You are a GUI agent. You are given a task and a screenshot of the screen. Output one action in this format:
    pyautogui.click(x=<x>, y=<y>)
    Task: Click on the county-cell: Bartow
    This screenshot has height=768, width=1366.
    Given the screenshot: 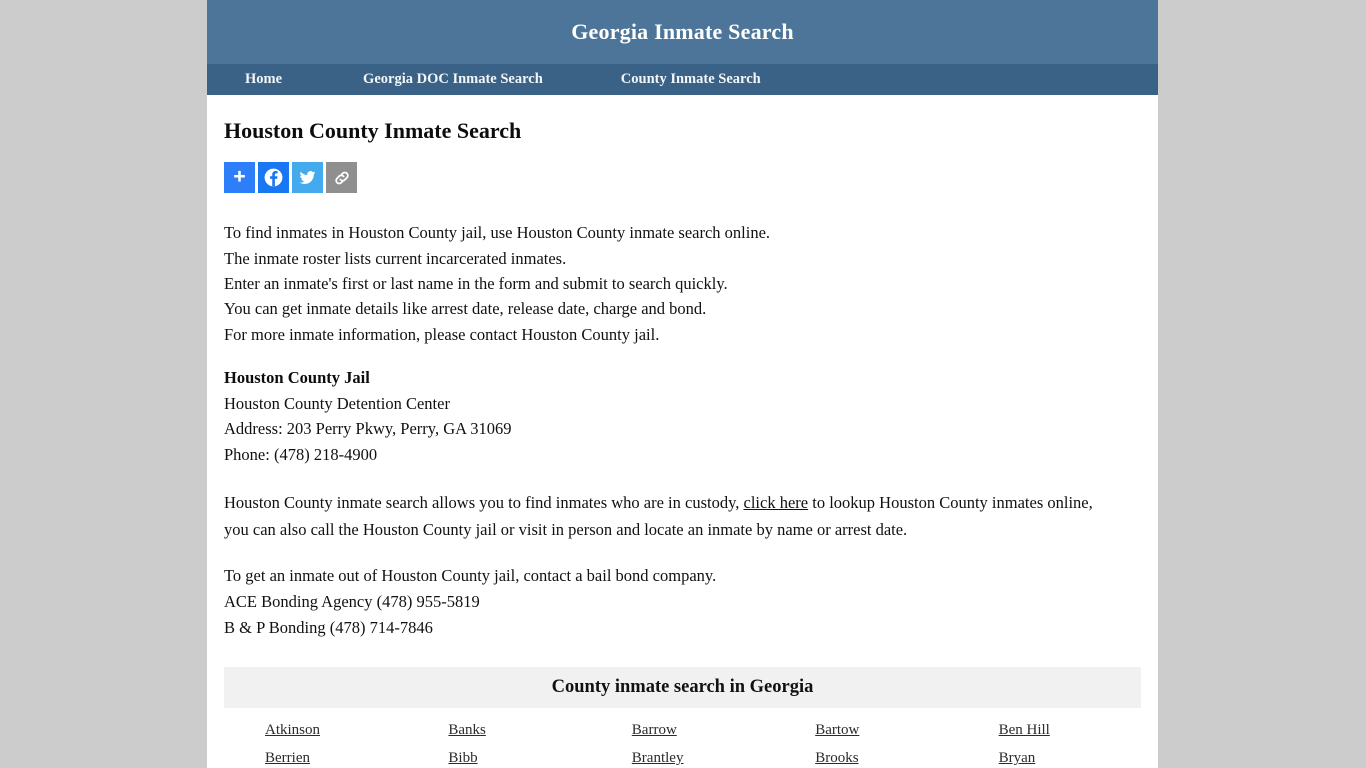 What is the action you would take?
    pyautogui.click(x=865, y=730)
    